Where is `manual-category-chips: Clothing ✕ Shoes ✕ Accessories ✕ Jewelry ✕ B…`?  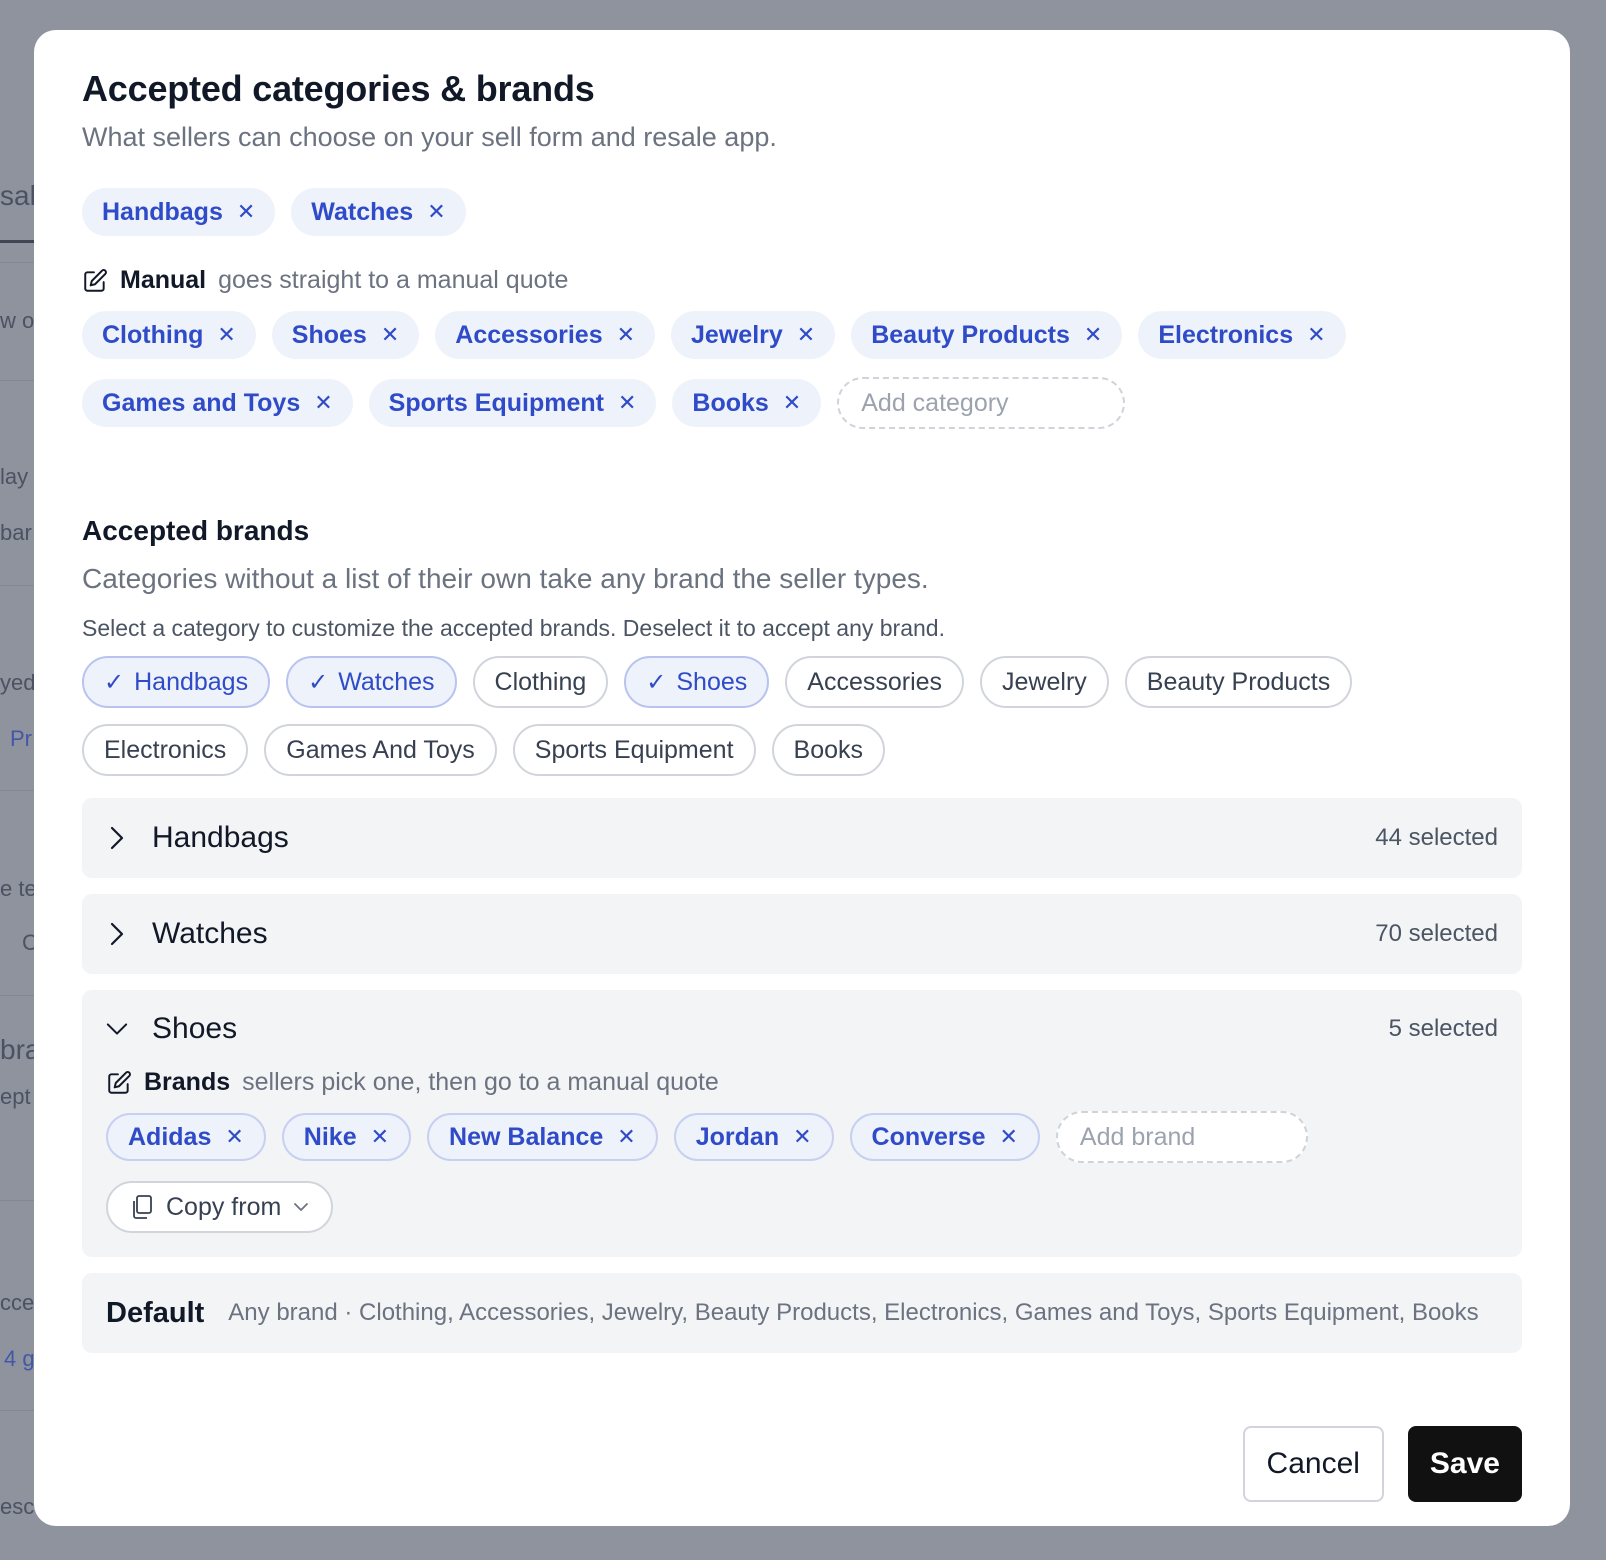 manual-category-chips: Clothing ✕ Shoes ✕ Accessories ✕ Jewelry ✕ B… is located at coordinates (802, 370).